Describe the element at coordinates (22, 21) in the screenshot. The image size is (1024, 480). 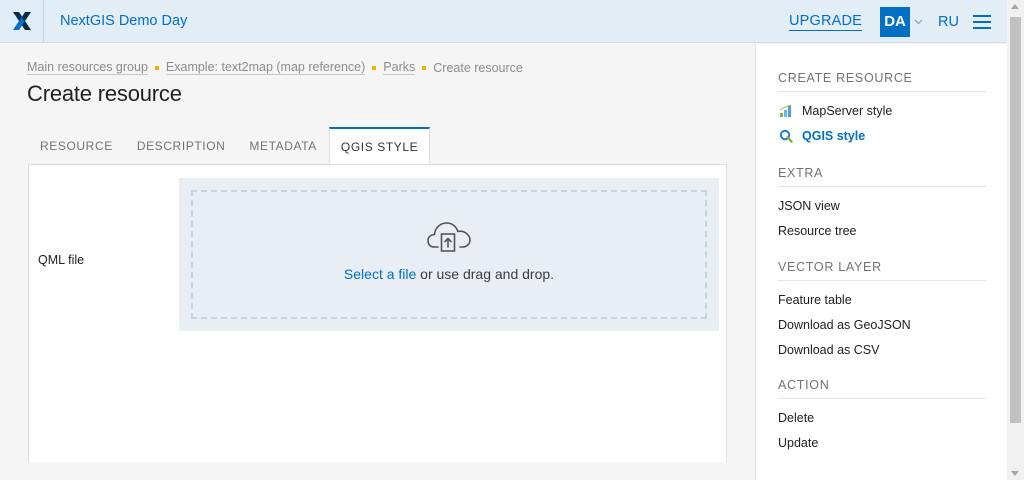
I see `nextgis-x-logo-icon` at that location.